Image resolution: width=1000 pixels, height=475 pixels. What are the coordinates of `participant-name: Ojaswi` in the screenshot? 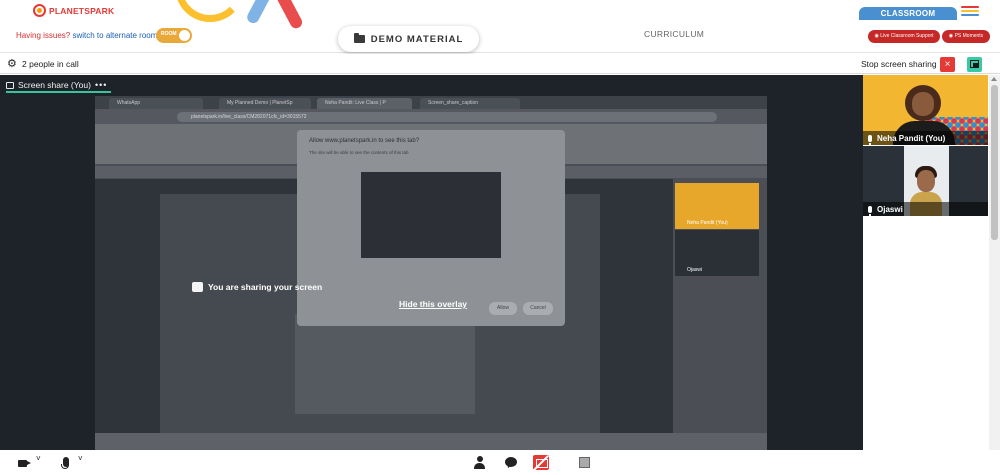 It's located at (890, 209).